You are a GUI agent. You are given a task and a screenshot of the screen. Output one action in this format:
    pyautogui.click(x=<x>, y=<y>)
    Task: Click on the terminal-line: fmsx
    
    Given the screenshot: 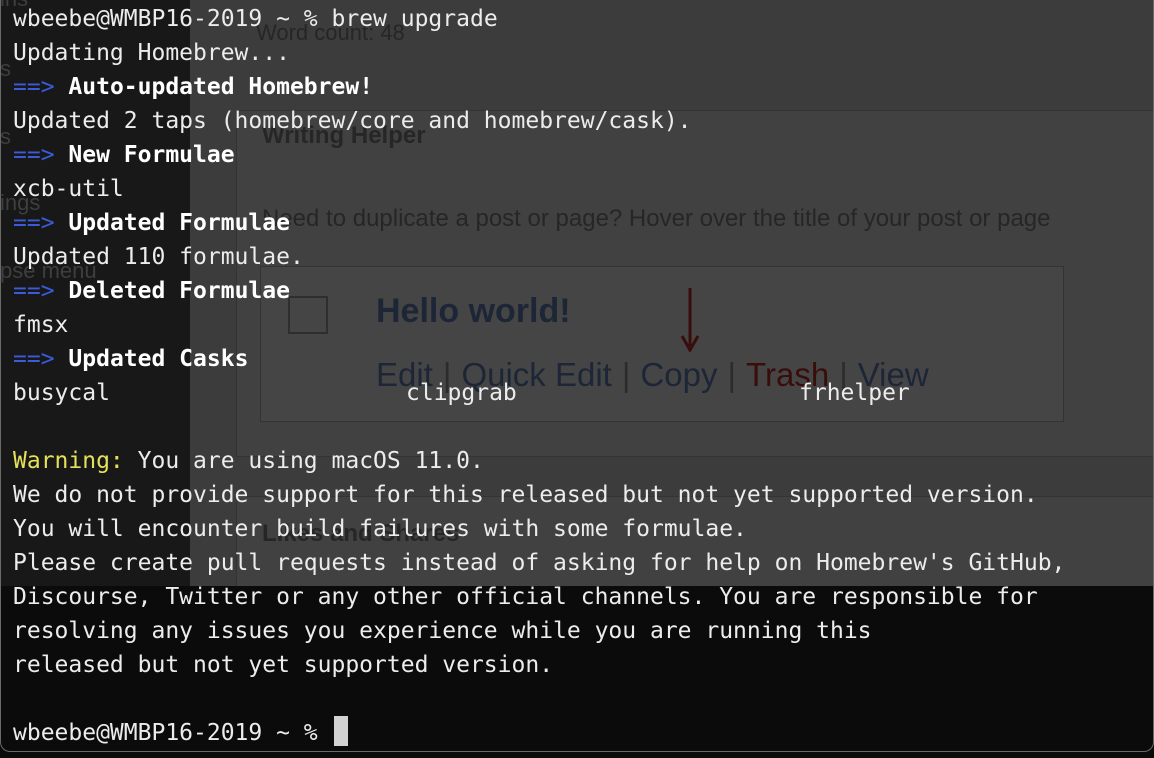 What is the action you would take?
    pyautogui.click(x=41, y=325)
    